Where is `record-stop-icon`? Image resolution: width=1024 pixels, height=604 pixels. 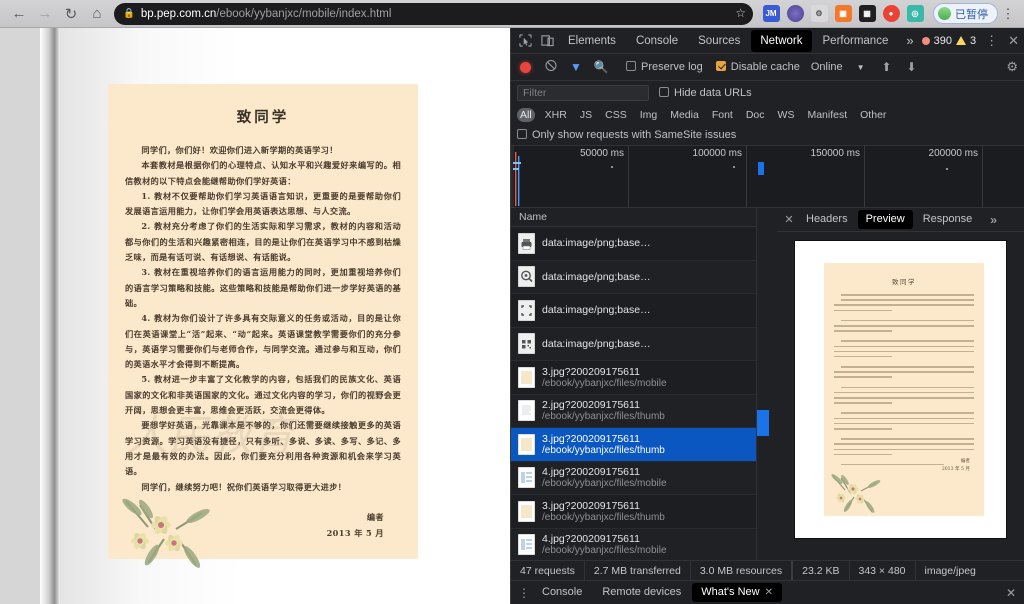
record-stop-icon is located at coordinates (525, 67).